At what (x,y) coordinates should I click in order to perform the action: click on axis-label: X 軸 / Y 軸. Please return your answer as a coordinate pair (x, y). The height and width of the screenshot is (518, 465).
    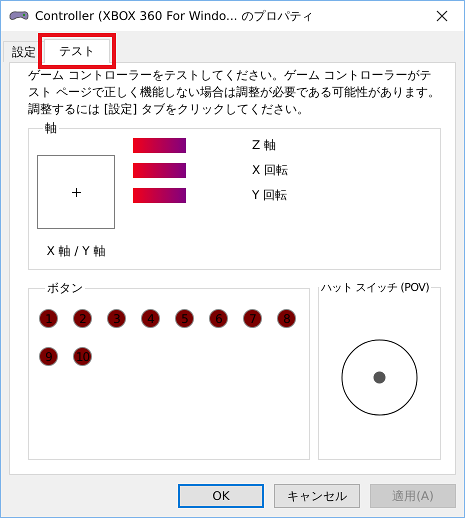
    Looking at the image, I should click on (76, 251).